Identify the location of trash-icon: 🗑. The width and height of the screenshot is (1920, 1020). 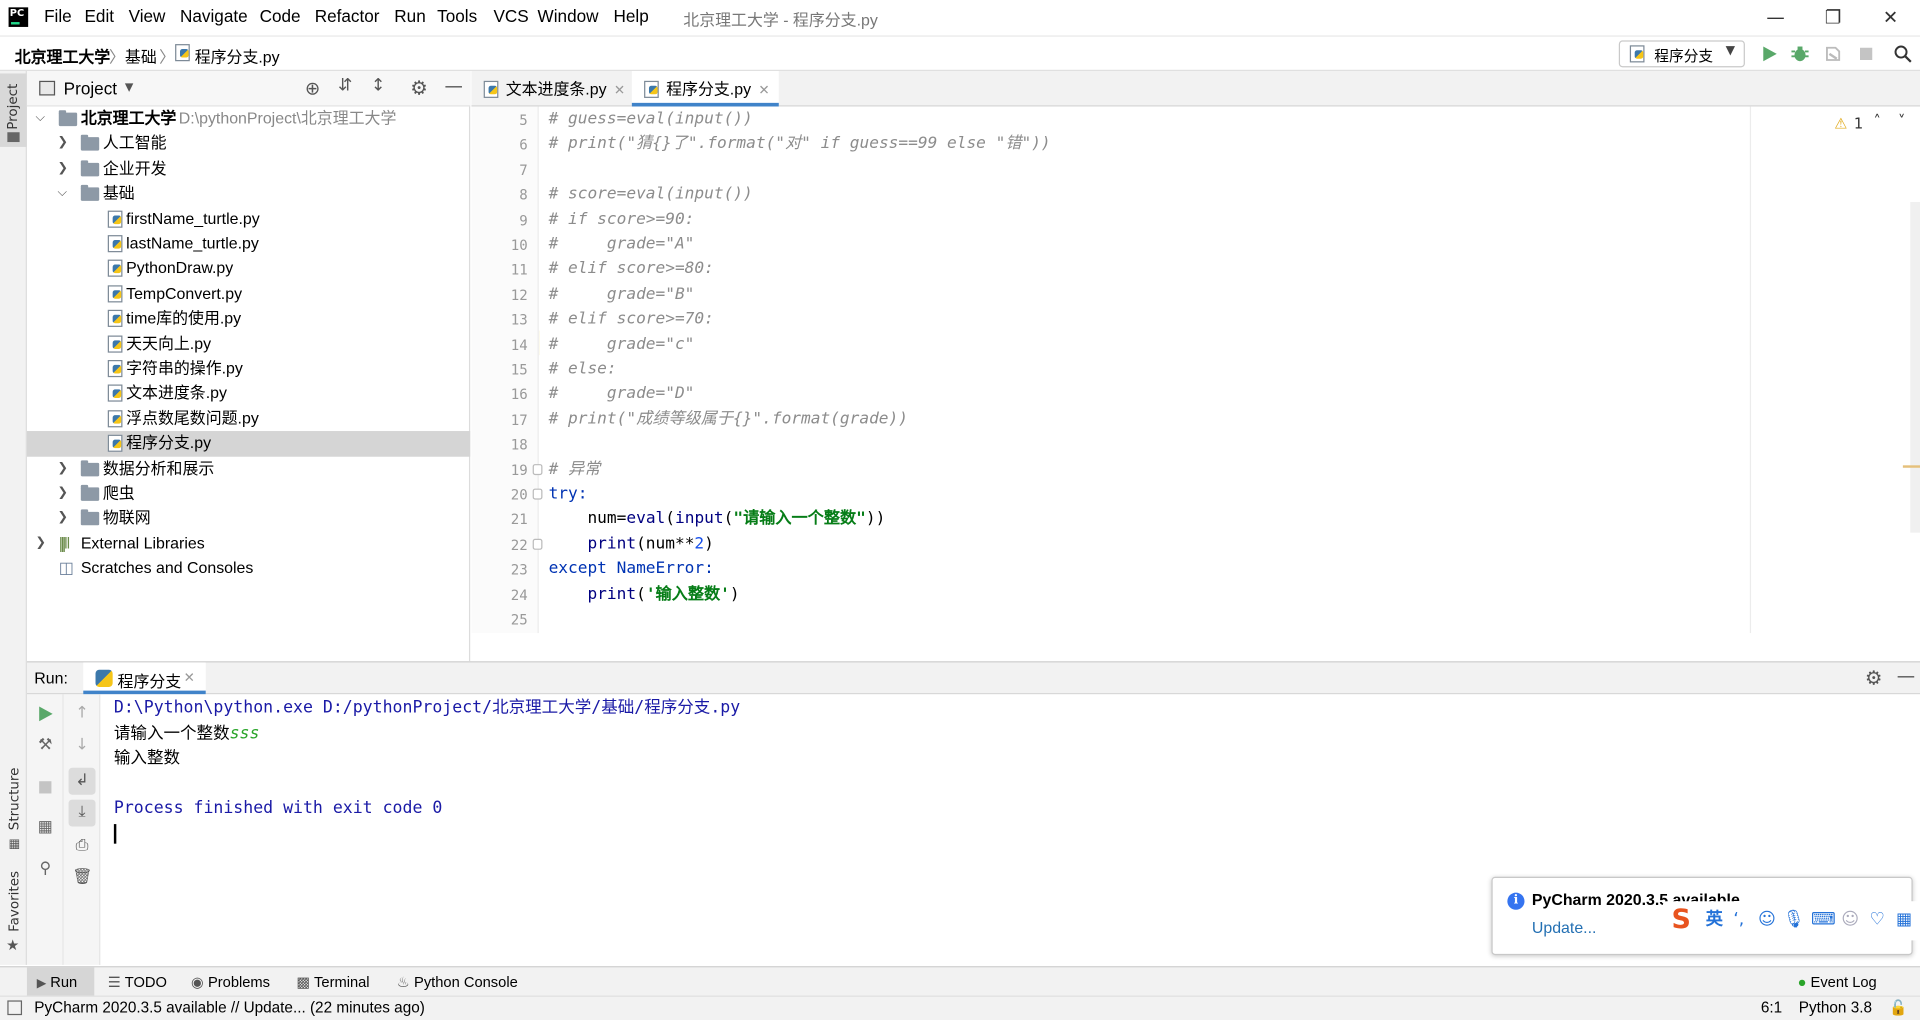
(82, 878).